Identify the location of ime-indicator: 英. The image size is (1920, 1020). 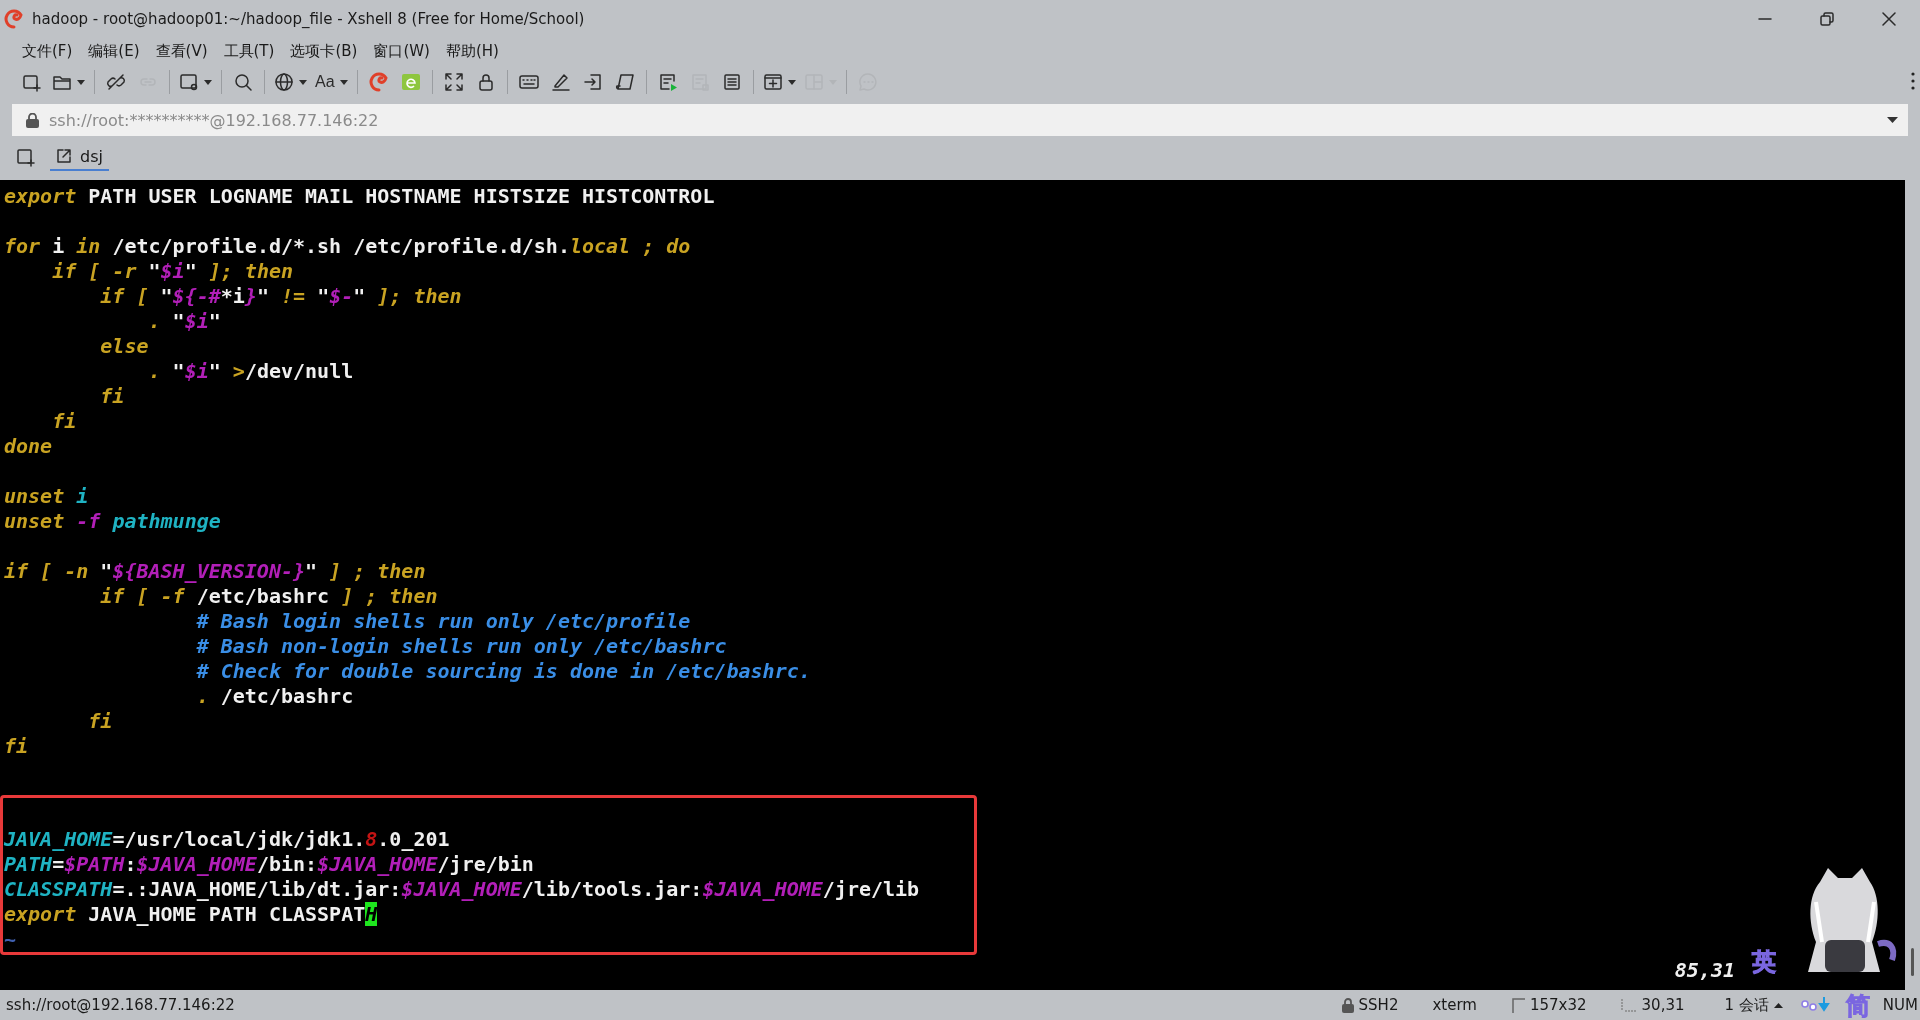
(1764, 962).